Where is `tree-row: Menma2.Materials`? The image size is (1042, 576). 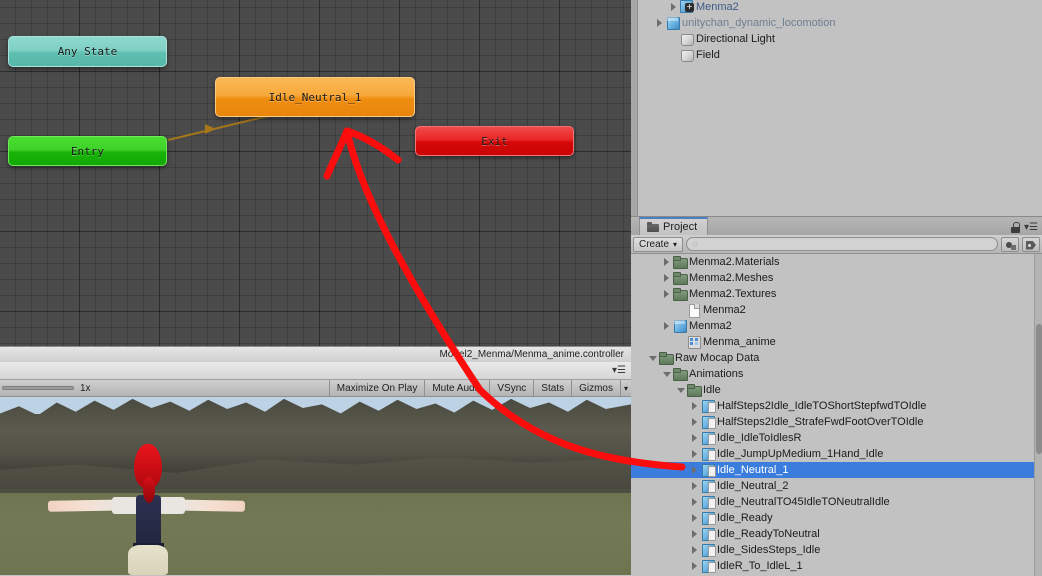
tree-row: Menma2.Materials is located at coordinates (832, 262).